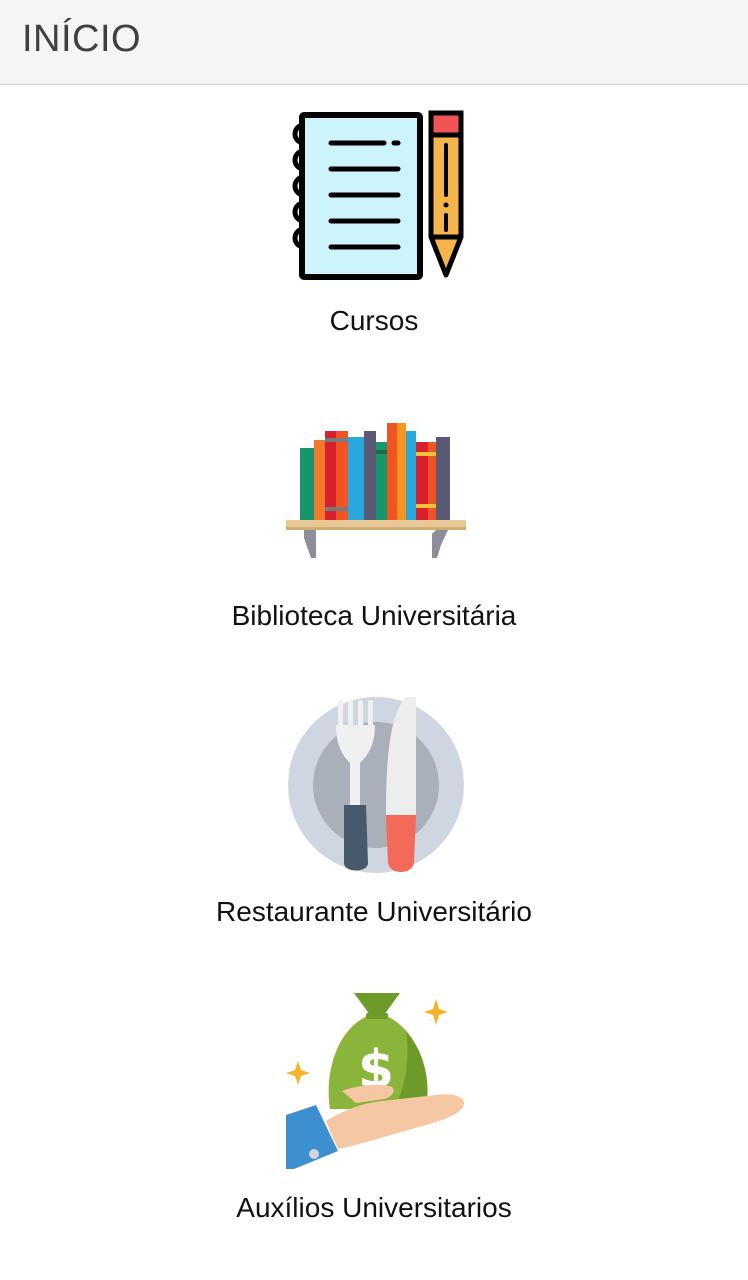 The image size is (748, 1280). I want to click on app-bar: INÍCIO, so click(374, 42).